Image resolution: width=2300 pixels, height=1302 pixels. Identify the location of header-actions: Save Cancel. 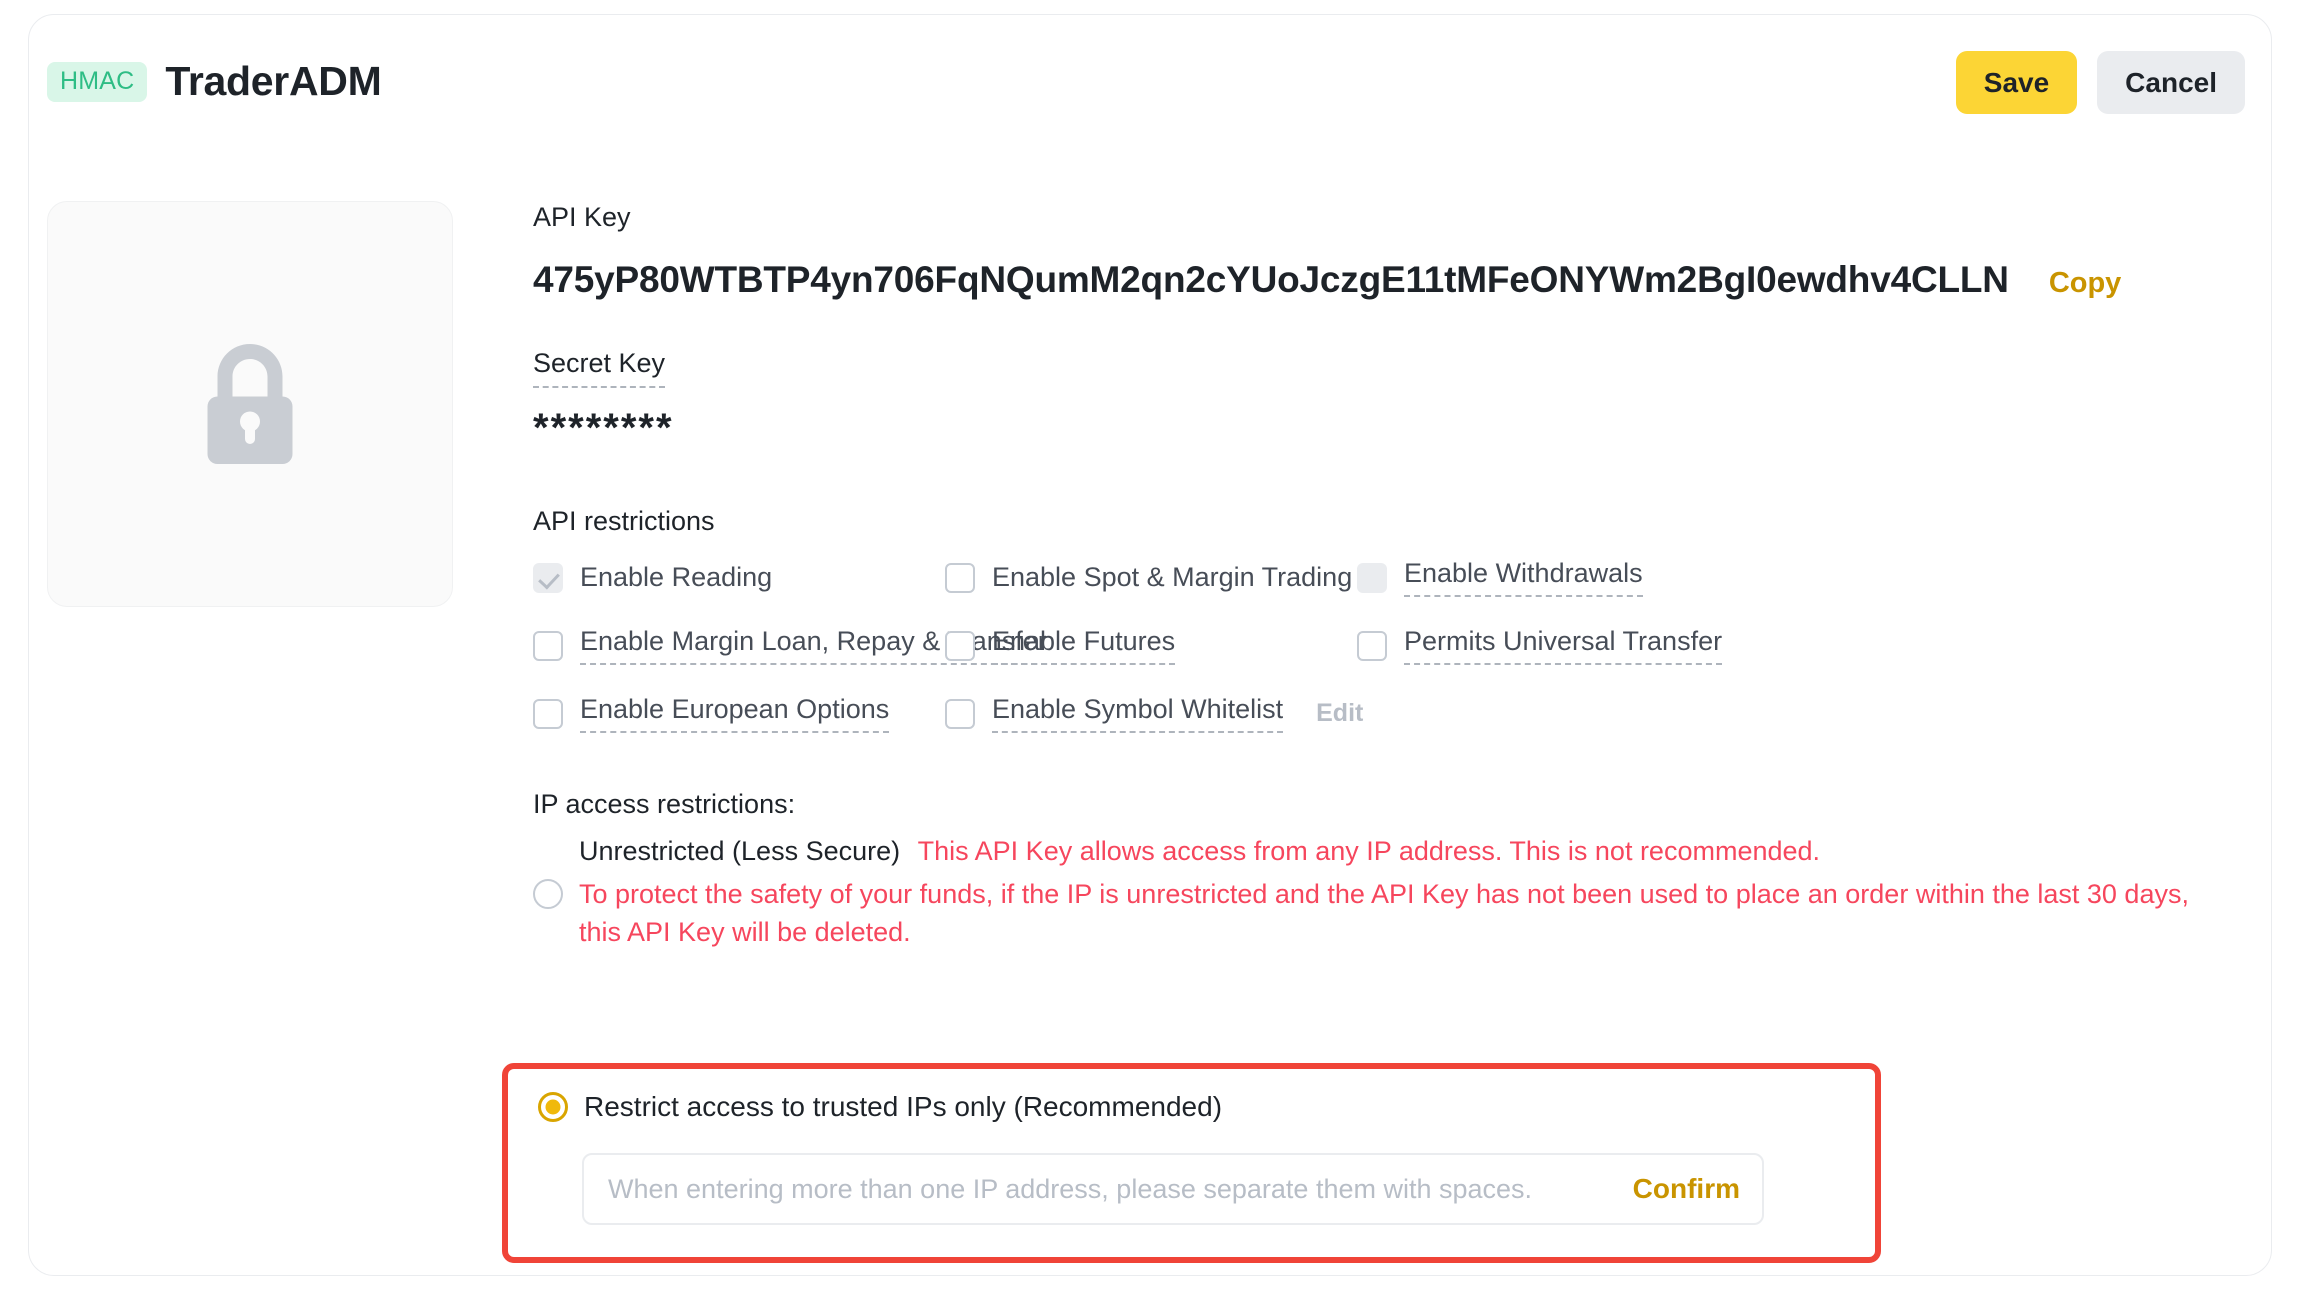
(2100, 82).